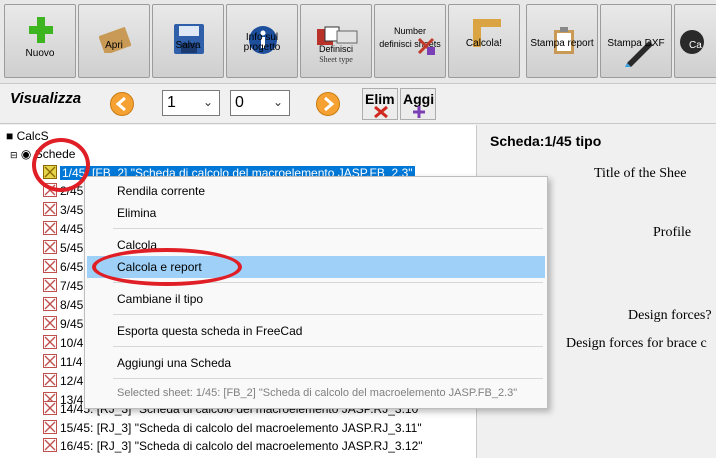  I want to click on menu-item-cambiane-il-tipo: Cambiane il tipo, so click(316, 299).